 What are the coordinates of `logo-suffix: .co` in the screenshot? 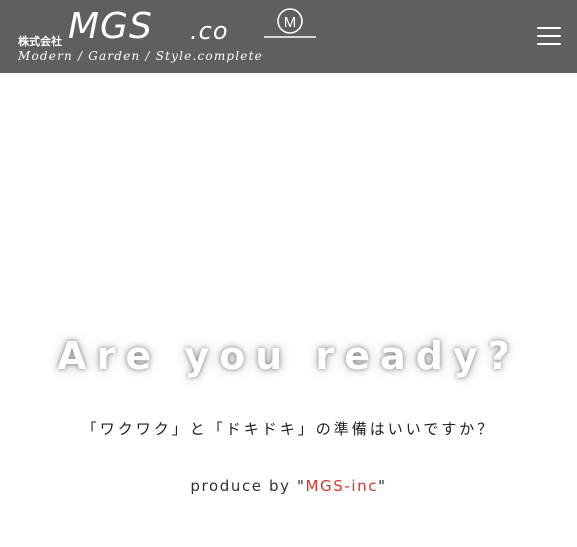 It's located at (209, 31).